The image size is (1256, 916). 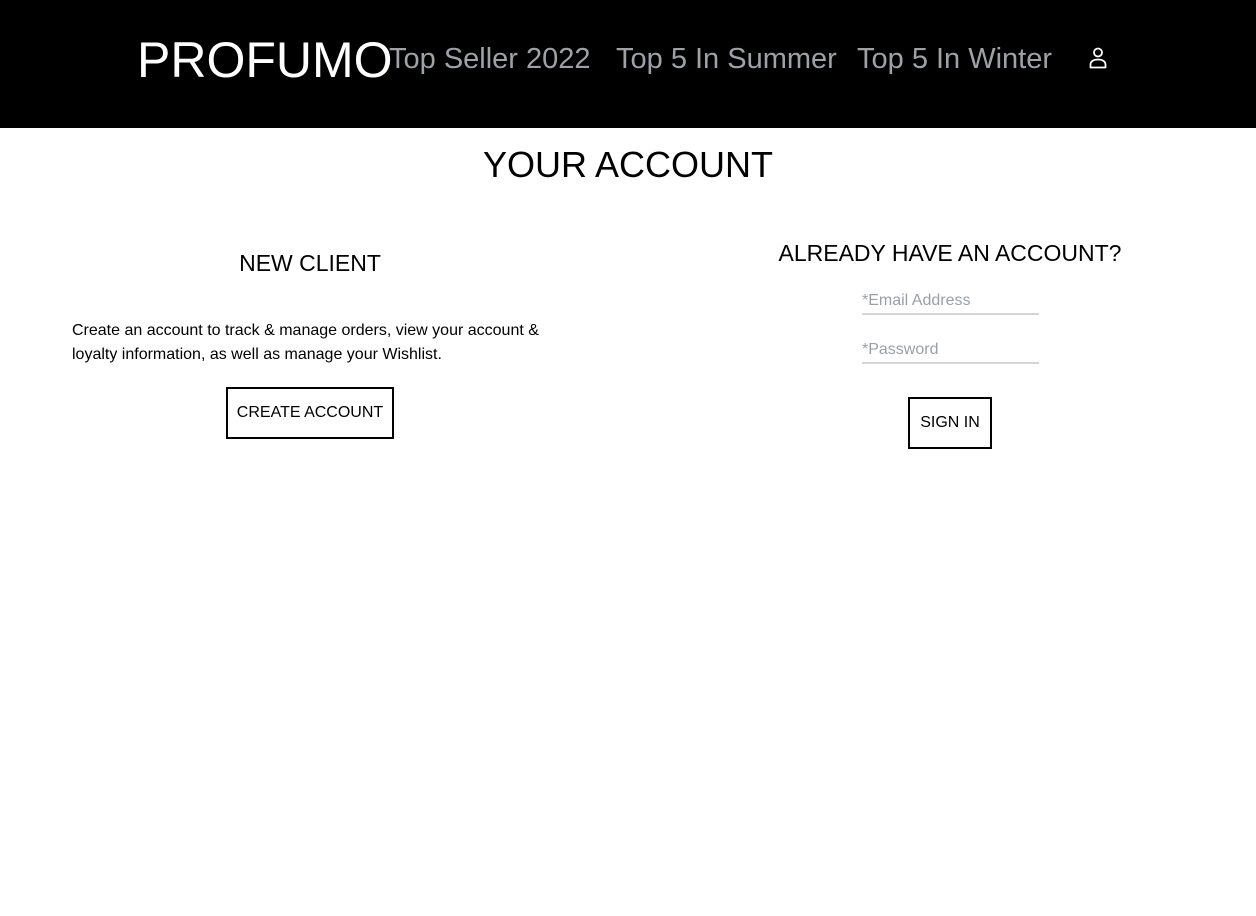 What do you see at coordinates (950, 351) in the screenshot?
I see `password-field` at bounding box center [950, 351].